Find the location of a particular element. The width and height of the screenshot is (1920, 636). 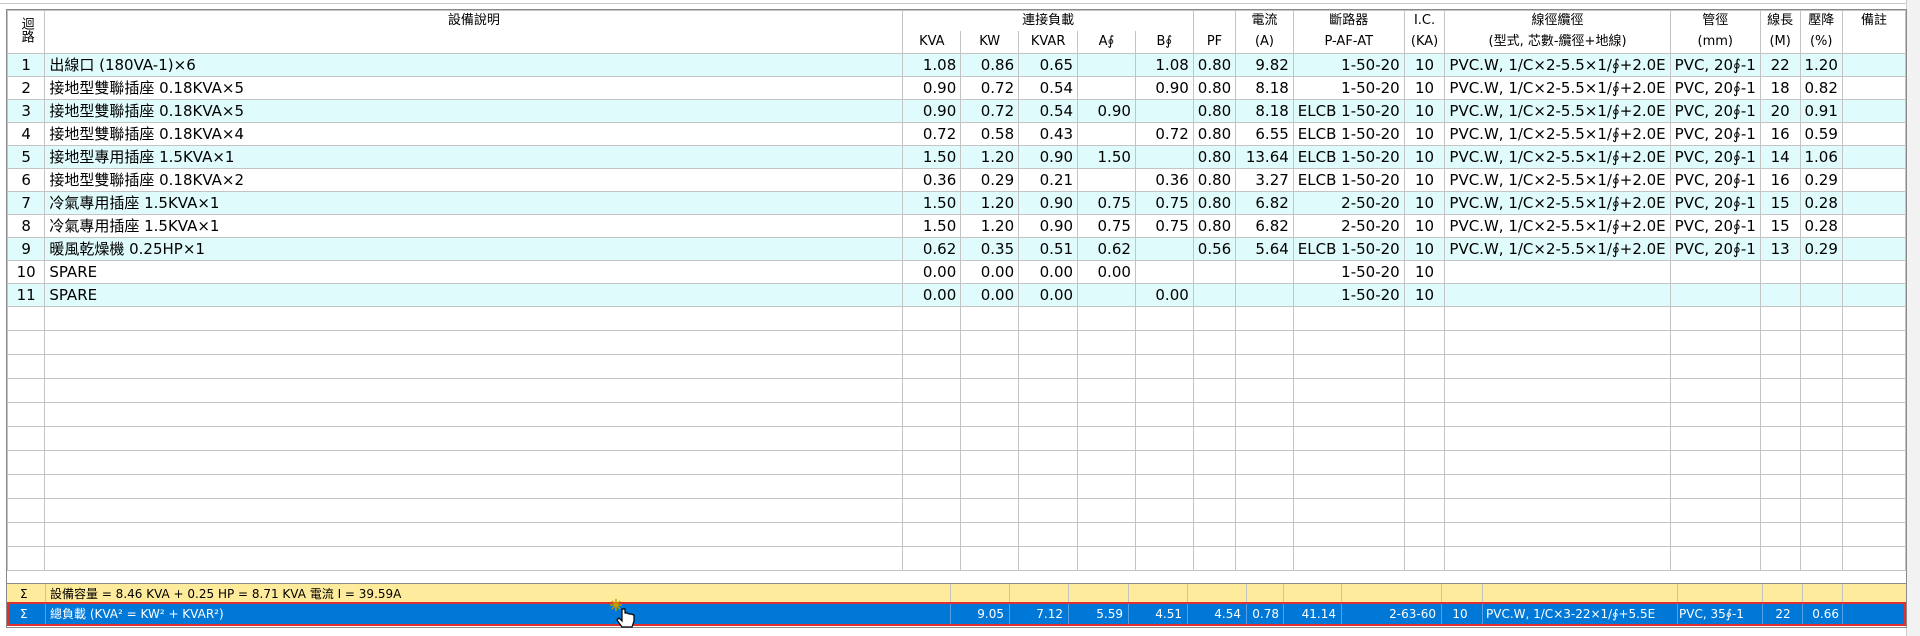

cell-circuit-no: 9 is located at coordinates (26, 249).